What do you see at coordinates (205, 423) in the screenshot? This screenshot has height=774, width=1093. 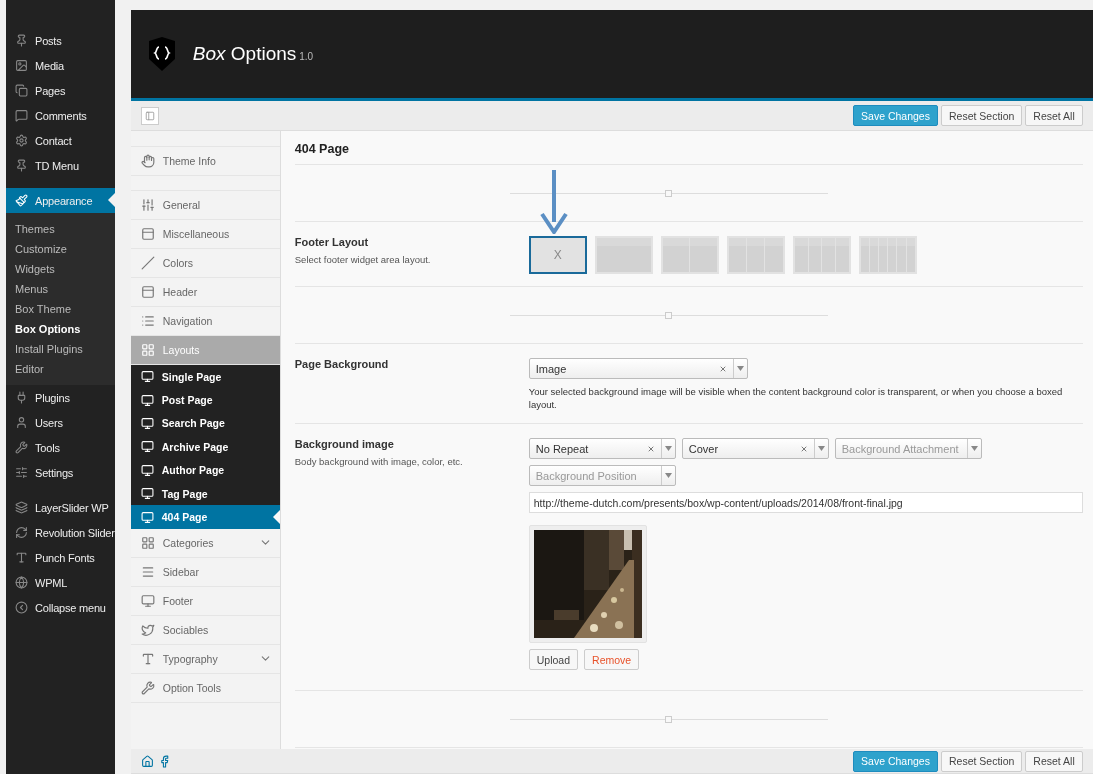 I see `options-nav-subitem: Search Page` at bounding box center [205, 423].